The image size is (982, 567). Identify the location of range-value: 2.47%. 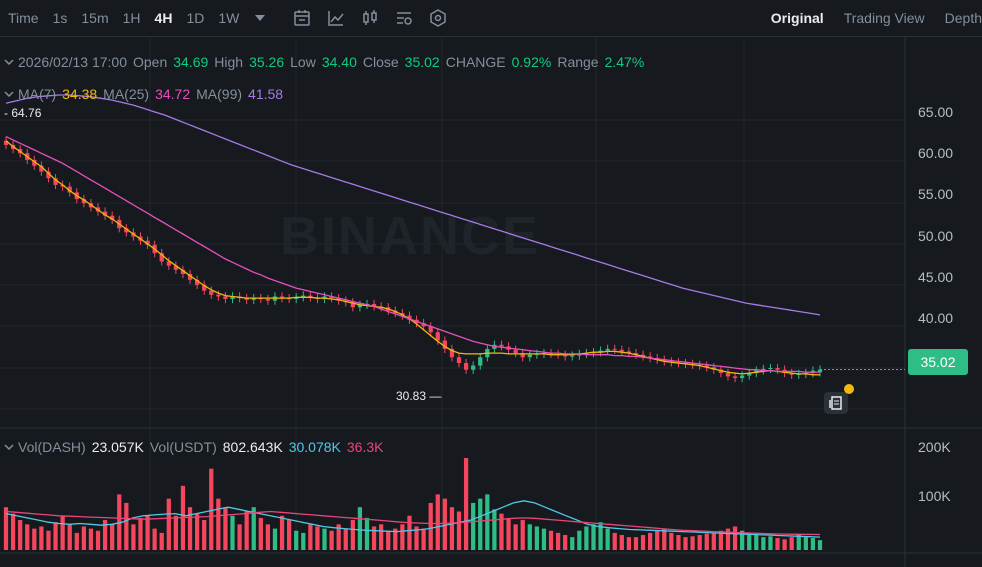
(624, 62).